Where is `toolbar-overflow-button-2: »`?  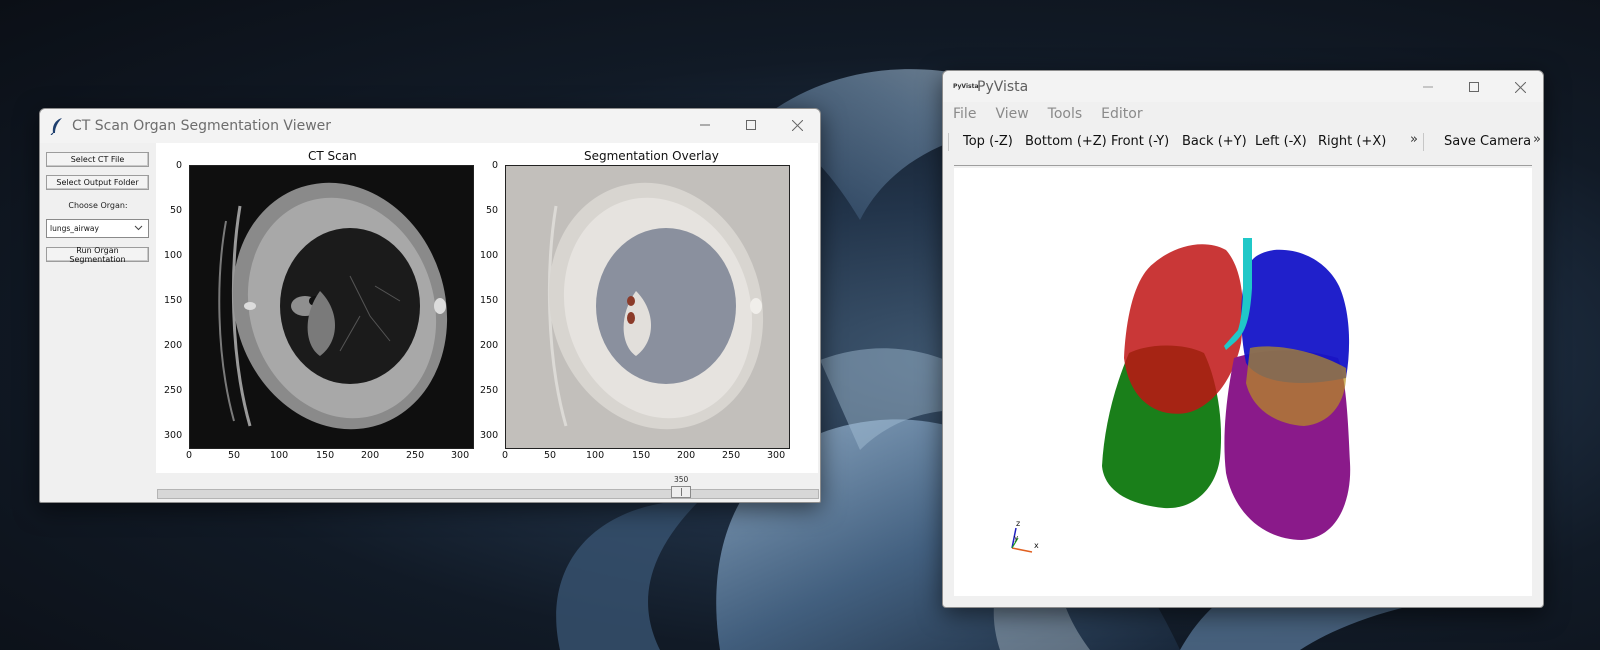 toolbar-overflow-button-2: » is located at coordinates (1537, 139).